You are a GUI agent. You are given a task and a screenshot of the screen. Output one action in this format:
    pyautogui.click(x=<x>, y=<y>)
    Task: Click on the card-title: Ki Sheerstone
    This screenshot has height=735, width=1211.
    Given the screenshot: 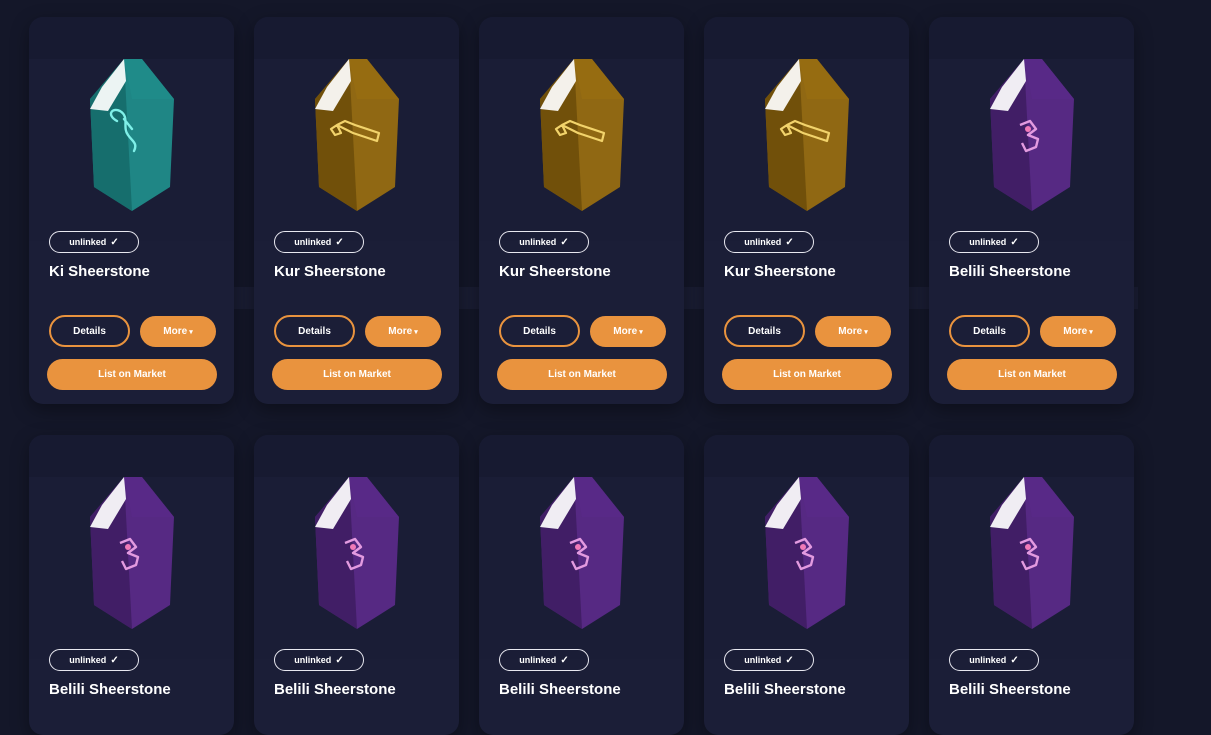 What is the action you would take?
    pyautogui.click(x=99, y=271)
    